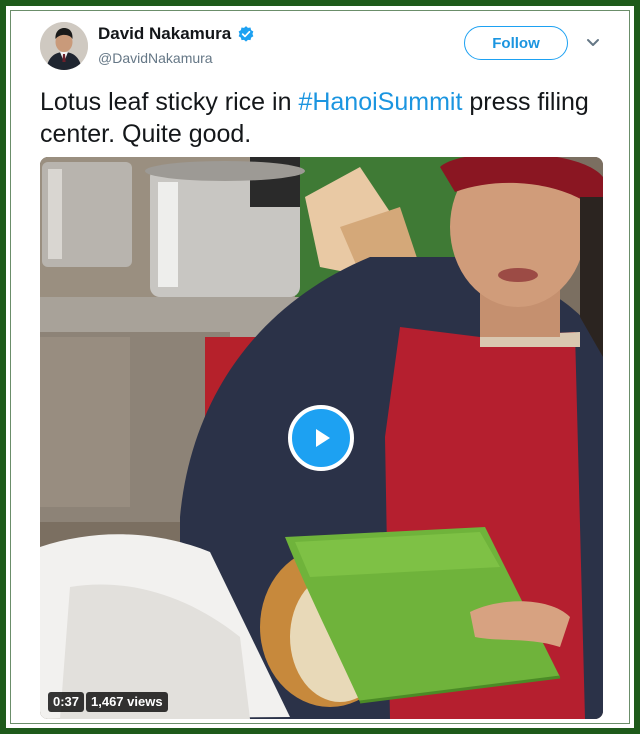  What do you see at coordinates (593, 43) in the screenshot?
I see `chevron-down-icon` at bounding box center [593, 43].